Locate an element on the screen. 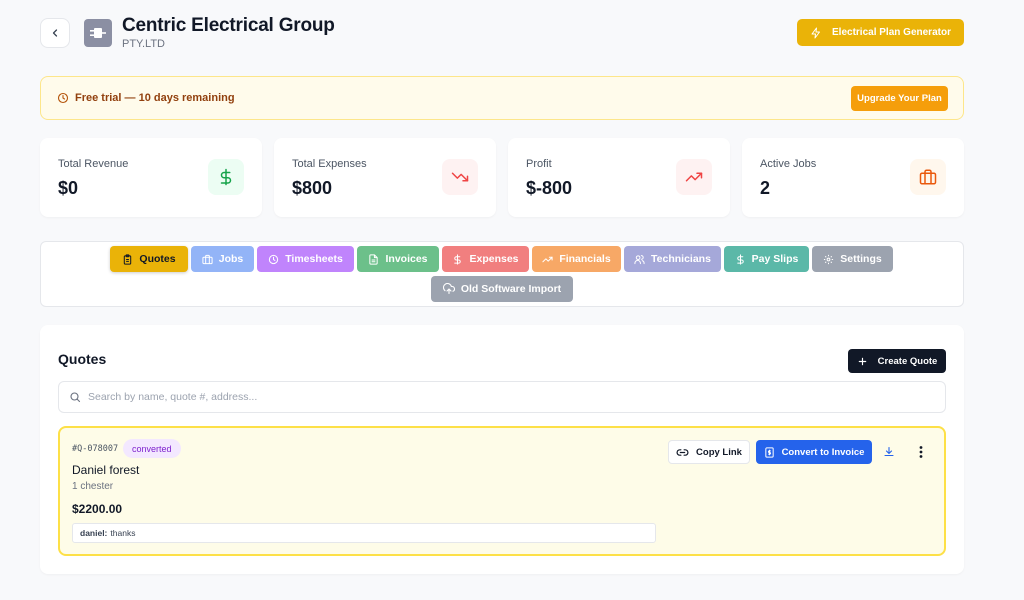 This screenshot has width=1024, height=600. tab-label: Invoices is located at coordinates (406, 259).